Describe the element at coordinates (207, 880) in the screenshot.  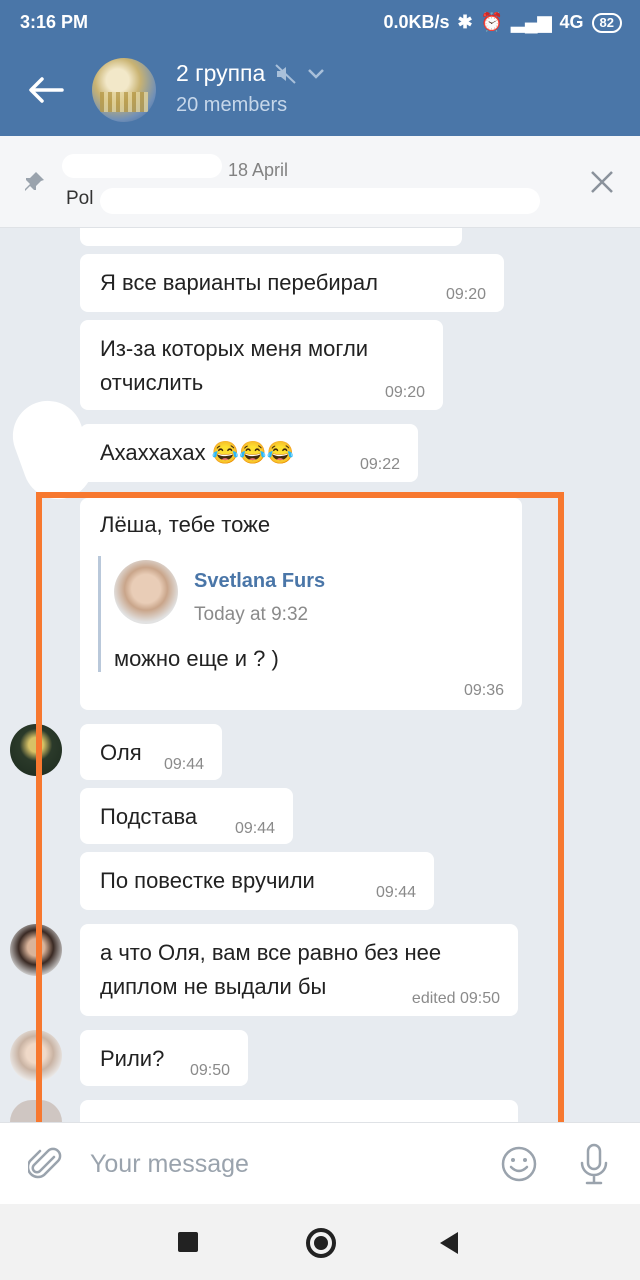
I see `message-text: По повестке вручили` at that location.